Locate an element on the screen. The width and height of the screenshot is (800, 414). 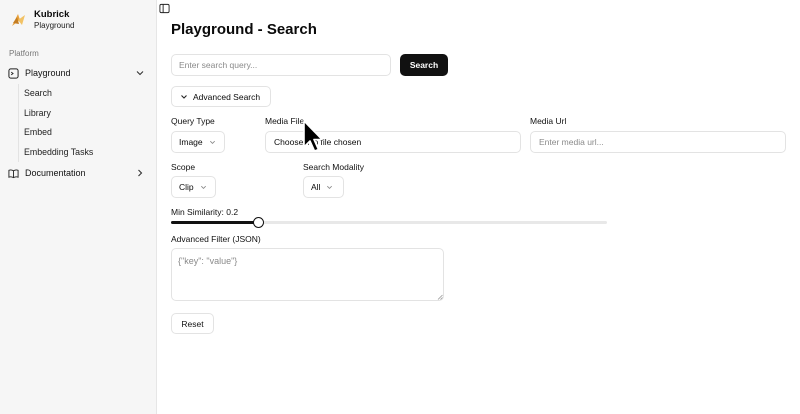
advanced-search-label: Advanced Search is located at coordinates (227, 96).